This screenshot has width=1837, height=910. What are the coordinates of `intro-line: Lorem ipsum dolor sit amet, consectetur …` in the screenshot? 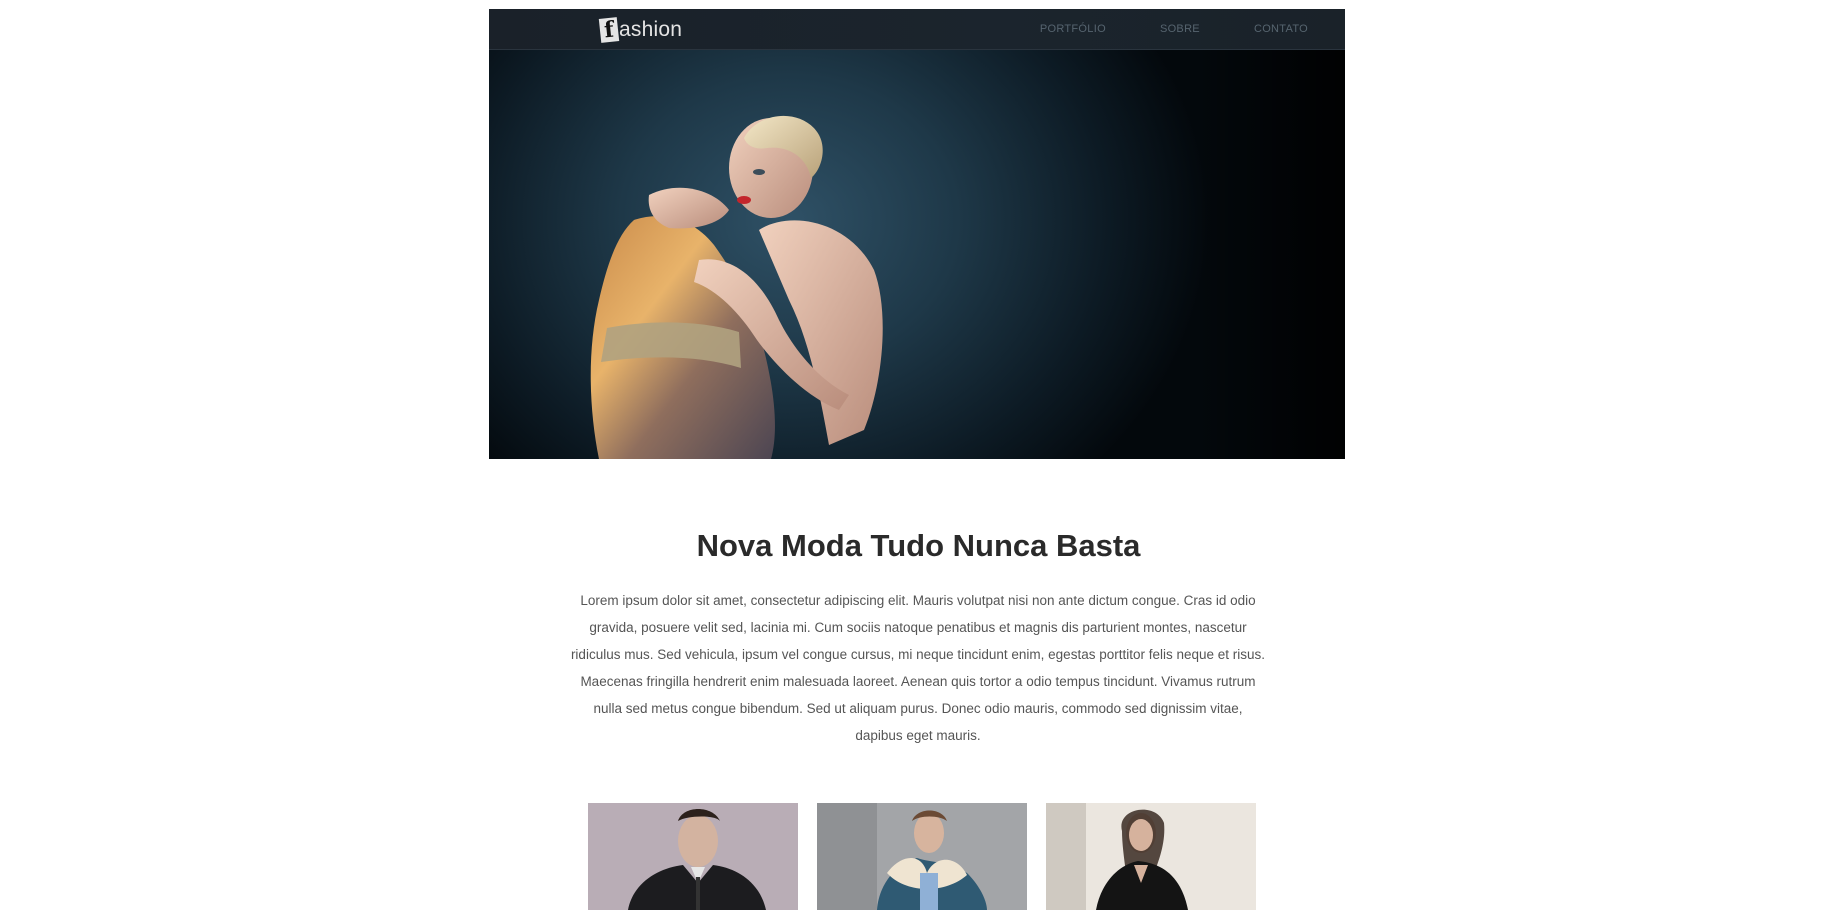 It's located at (918, 600).